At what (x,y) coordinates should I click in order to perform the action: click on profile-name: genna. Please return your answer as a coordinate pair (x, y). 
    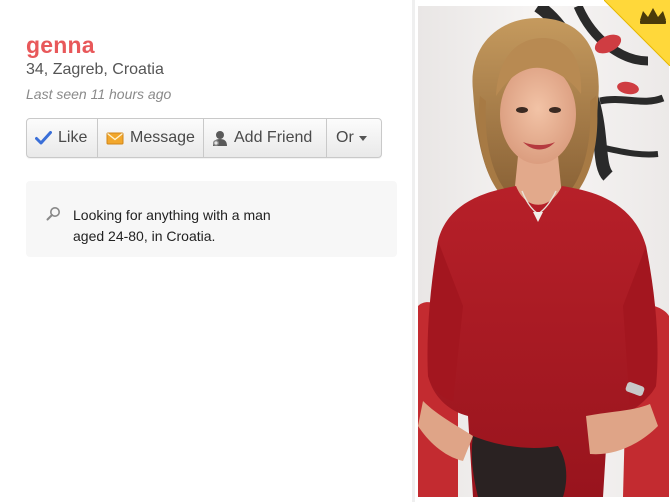
    Looking at the image, I should click on (60, 45).